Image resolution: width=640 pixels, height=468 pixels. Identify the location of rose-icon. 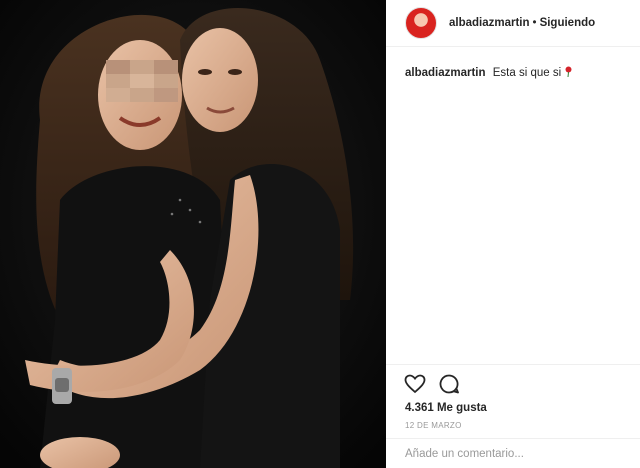
(568, 71).